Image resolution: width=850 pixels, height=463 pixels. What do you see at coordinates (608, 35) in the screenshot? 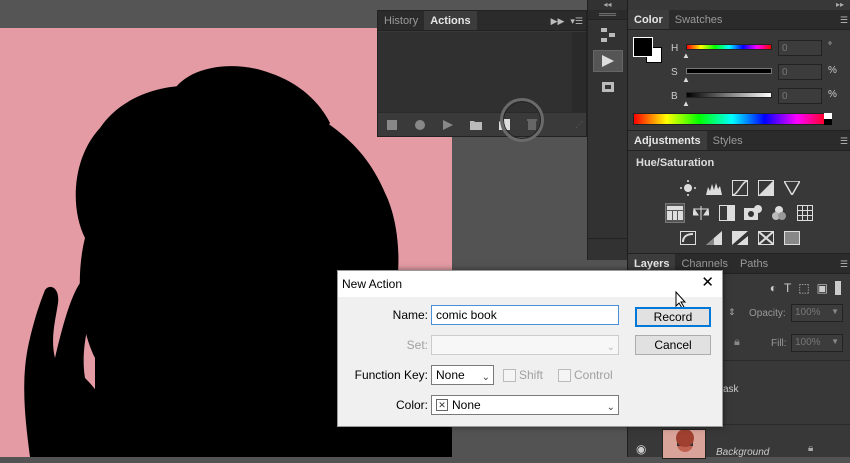
I see `histogram-icon` at bounding box center [608, 35].